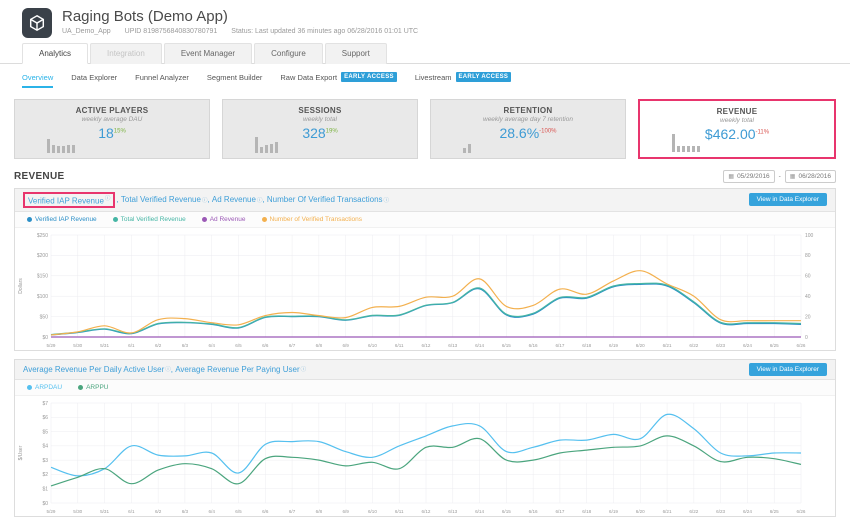 Image resolution: width=850 pixels, height=517 pixels. I want to click on svg-text: 6/11, so click(399, 511).